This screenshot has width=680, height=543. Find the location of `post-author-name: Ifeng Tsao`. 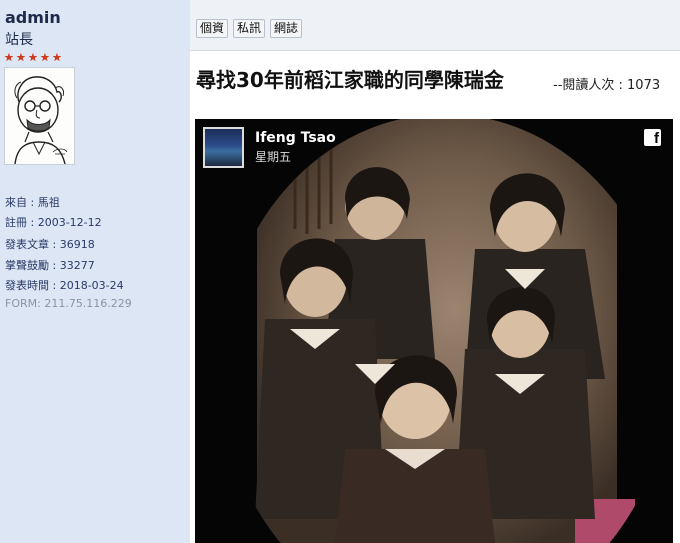

post-author-name: Ifeng Tsao is located at coordinates (295, 138).